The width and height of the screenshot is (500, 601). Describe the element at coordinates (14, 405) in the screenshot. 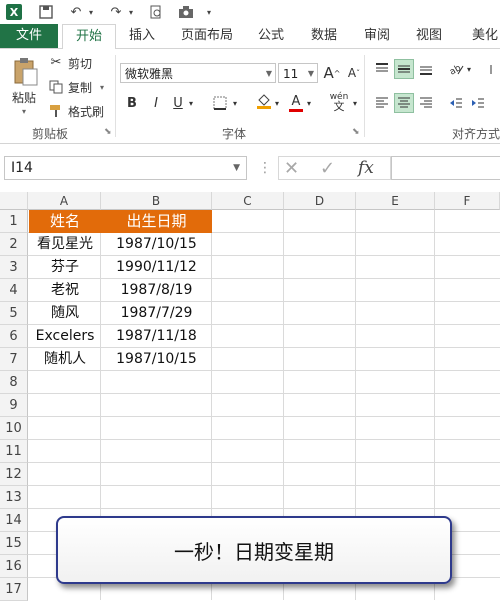

I see `row-header: 9` at that location.